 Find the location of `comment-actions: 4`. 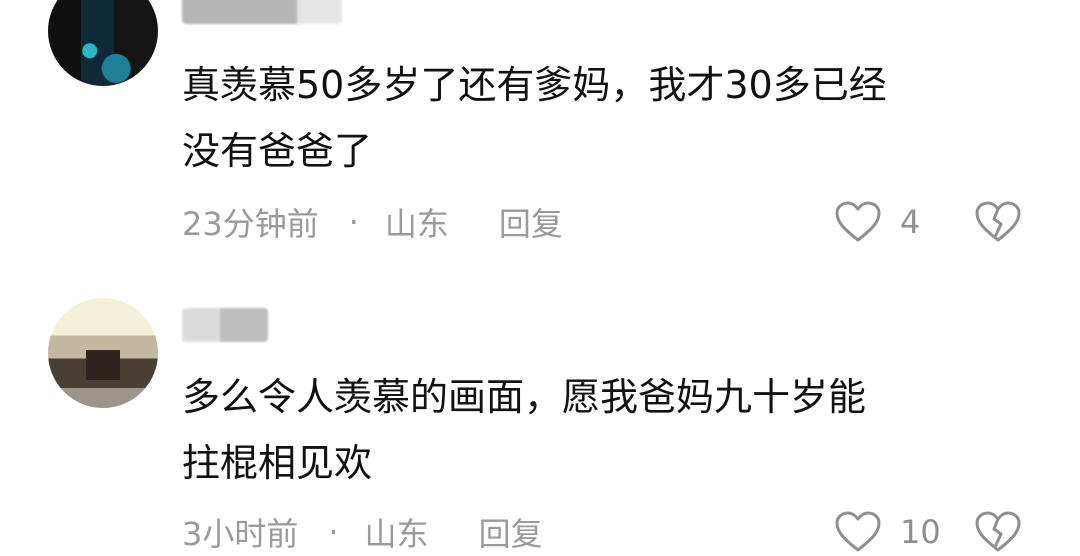

comment-actions: 4 is located at coordinates (928, 222).